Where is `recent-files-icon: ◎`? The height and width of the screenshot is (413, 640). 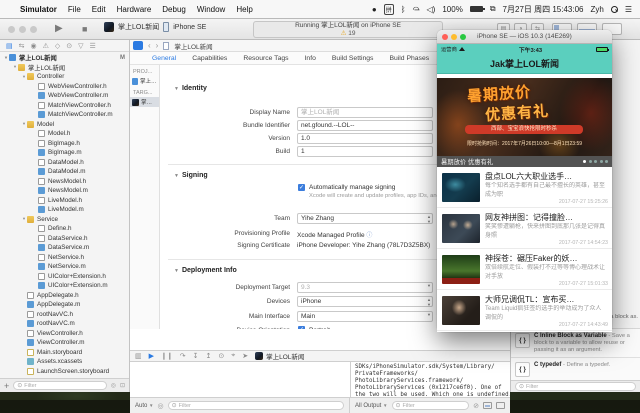
recent-files-icon: ◎ is located at coordinates (113, 385).